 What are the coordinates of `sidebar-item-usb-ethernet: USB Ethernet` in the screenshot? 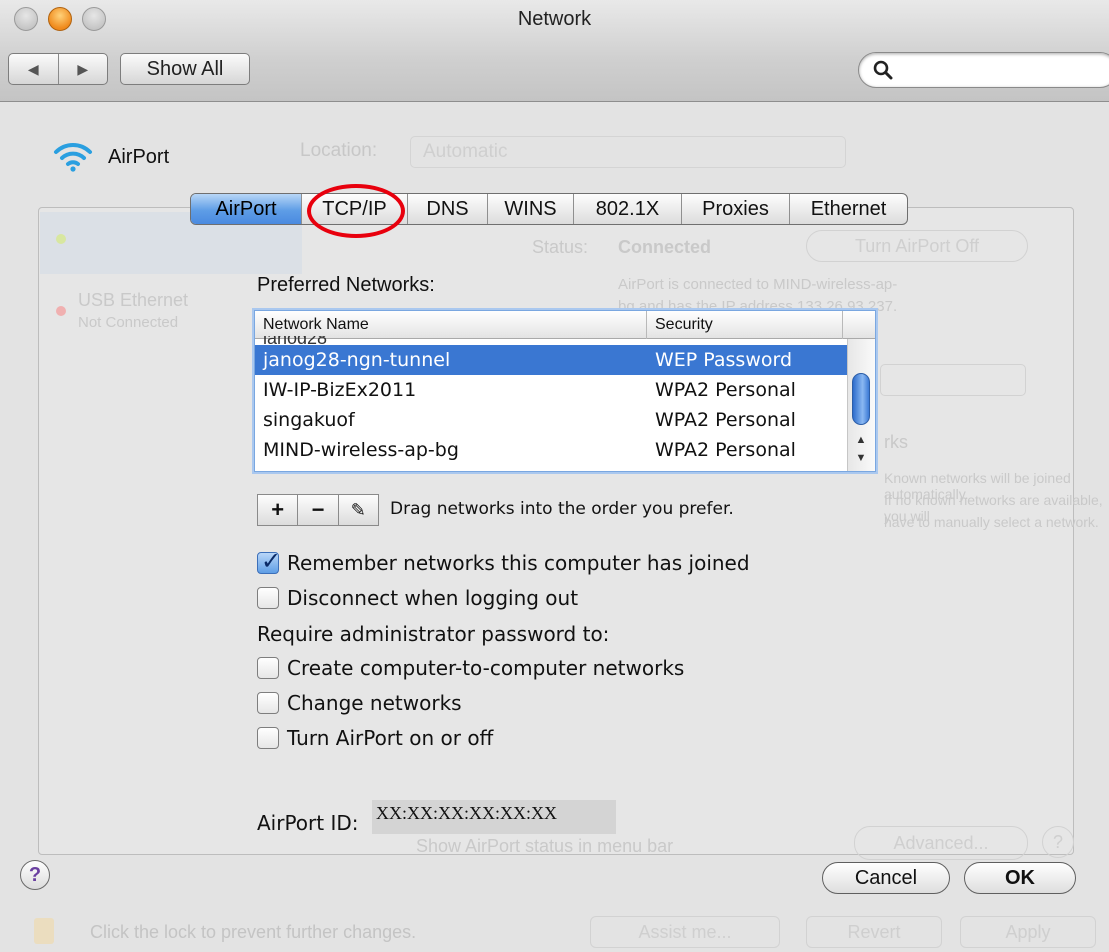 It's located at (133, 300).